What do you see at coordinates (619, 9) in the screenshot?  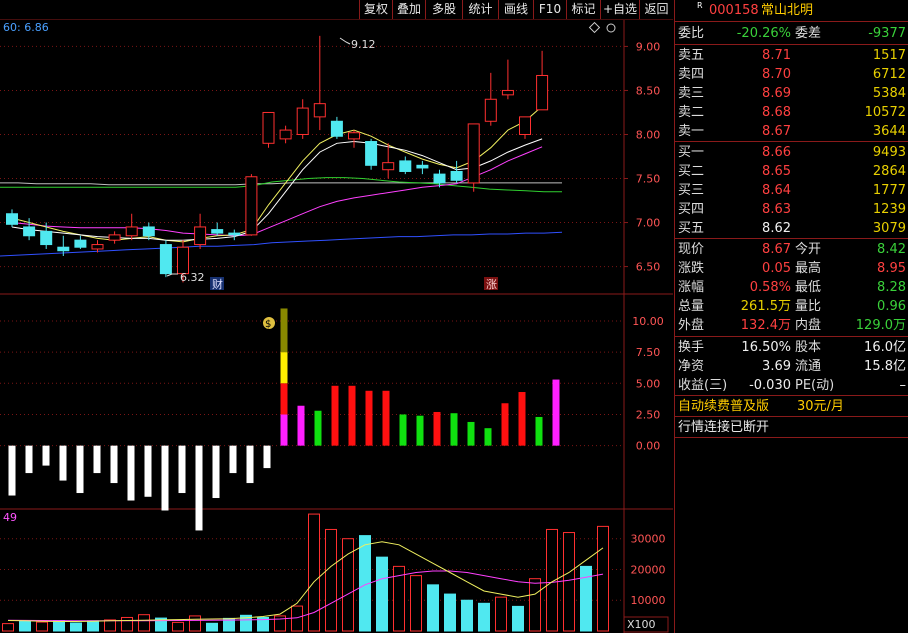 I see `toolbar-button-7: +自选` at bounding box center [619, 9].